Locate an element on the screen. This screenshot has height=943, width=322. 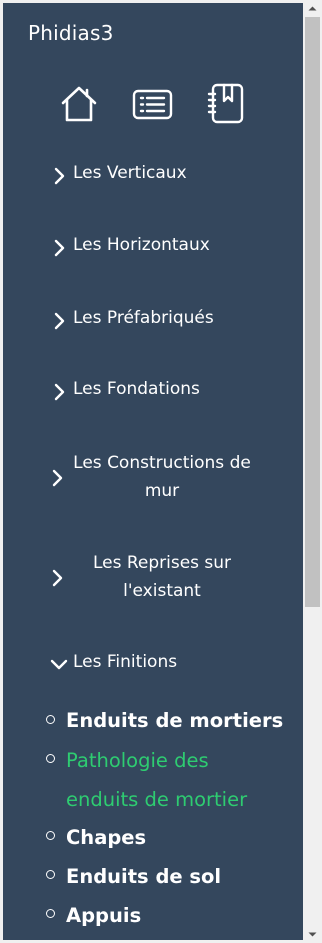
notebook-icon is located at coordinates (226, 104).